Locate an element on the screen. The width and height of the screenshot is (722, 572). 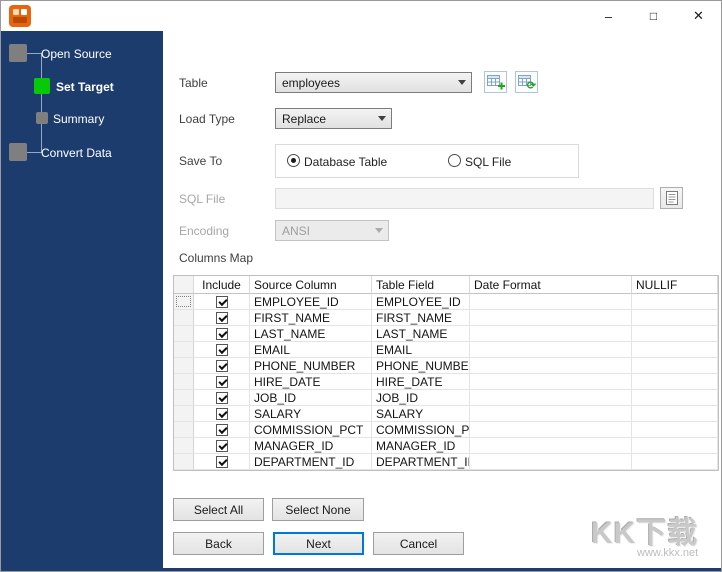
table-field-cell: LAST_NAME is located at coordinates (421, 334).